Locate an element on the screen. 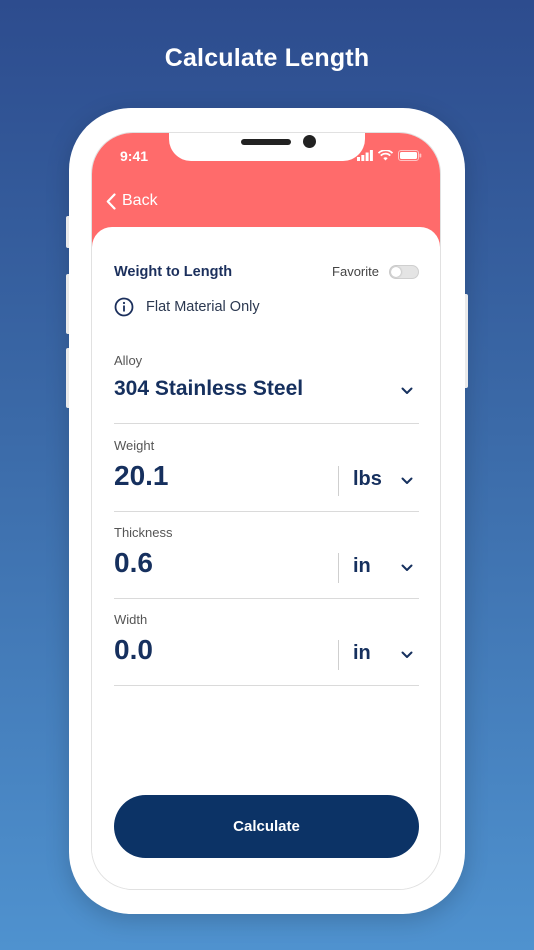 Image resolution: width=534 pixels, height=950 pixels. alloy-field: Alloy 304 Stainless Steel is located at coordinates (266, 388).